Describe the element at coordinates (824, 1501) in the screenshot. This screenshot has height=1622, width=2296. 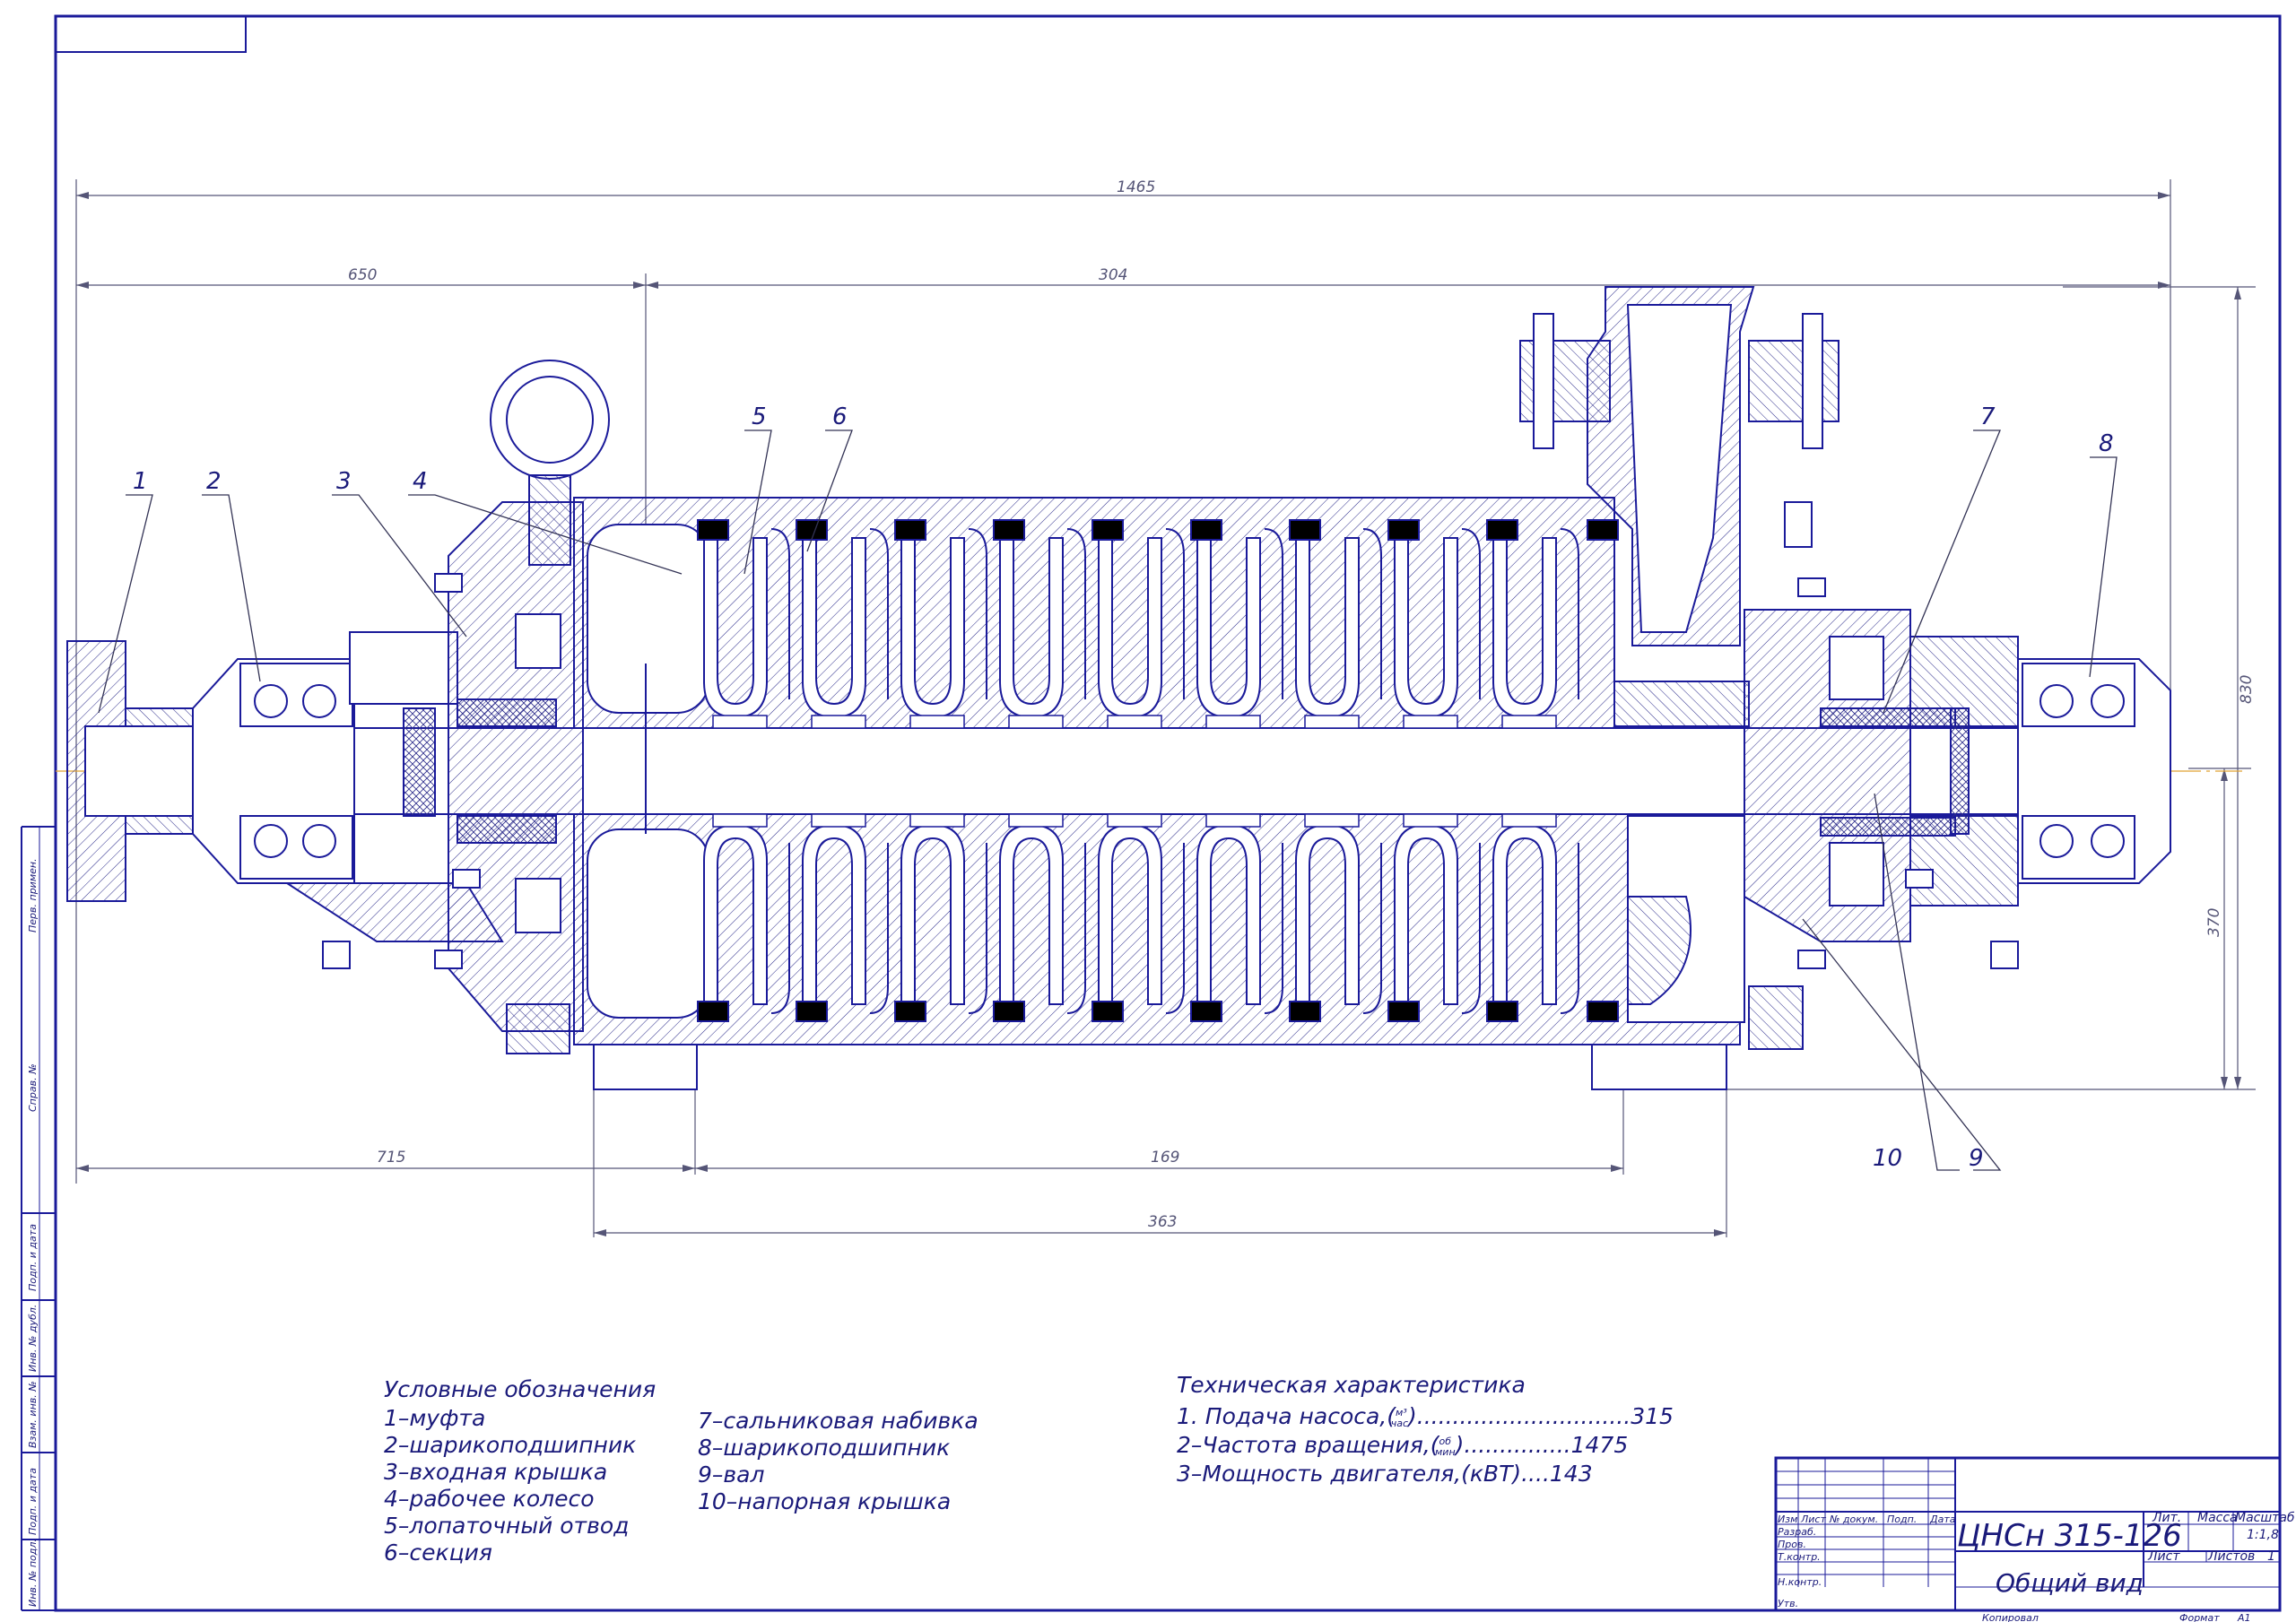
I see `legend-item: 10–напорная крышка` at that location.